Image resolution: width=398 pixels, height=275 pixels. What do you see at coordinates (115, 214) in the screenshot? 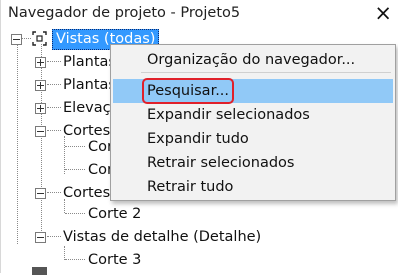
I see `tree-label: Corte 2` at bounding box center [115, 214].